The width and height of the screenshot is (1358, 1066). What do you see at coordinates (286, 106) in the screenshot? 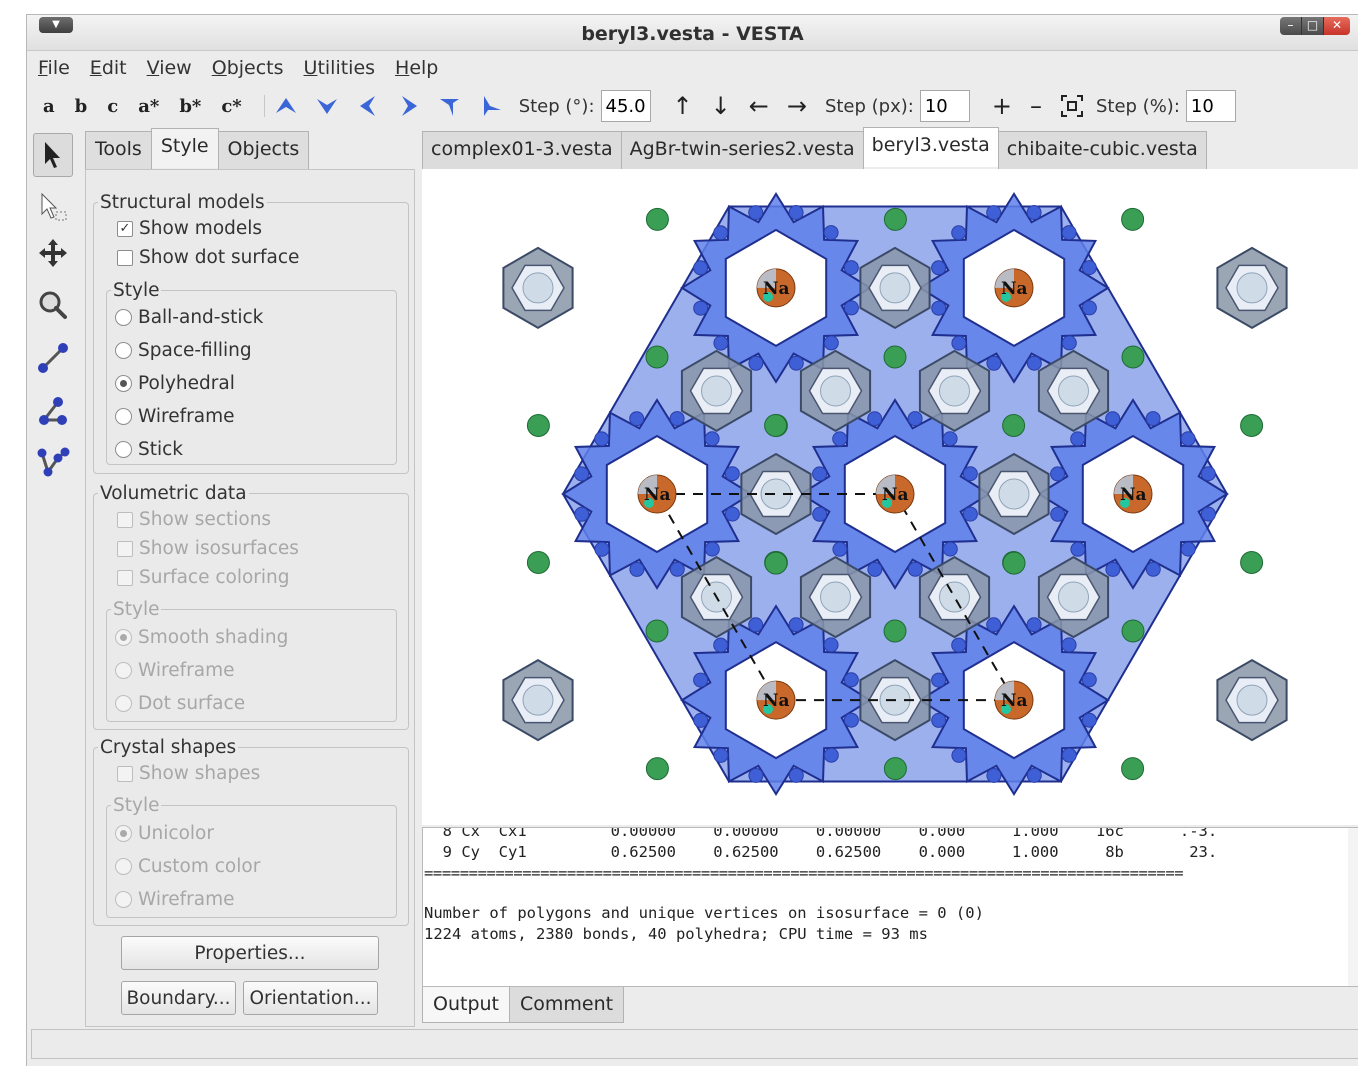
I see `rotate-up-icon` at bounding box center [286, 106].